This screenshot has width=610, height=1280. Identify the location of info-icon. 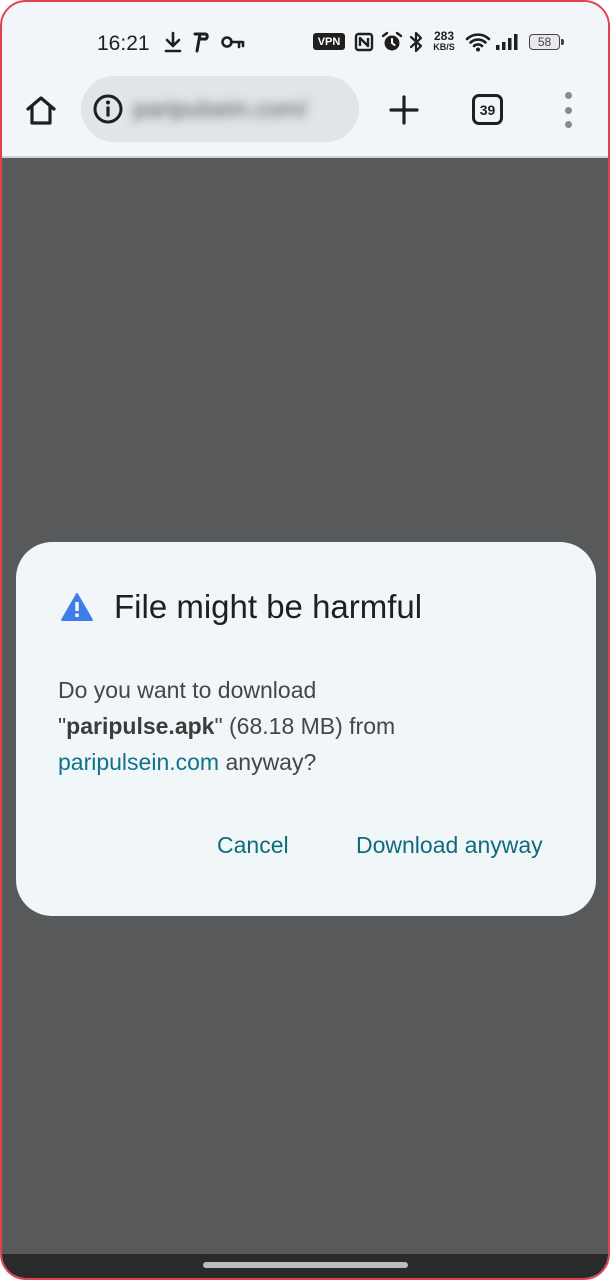
(108, 109).